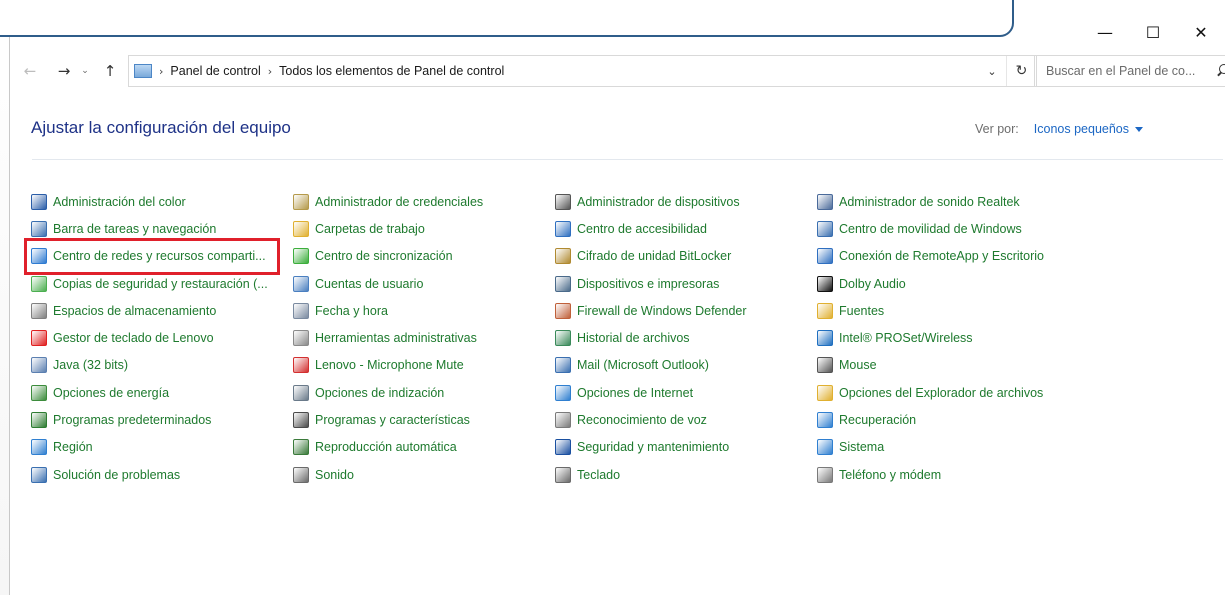 This screenshot has width=1225, height=595. Describe the element at coordinates (686, 201) in the screenshot. I see `control-panel-item: Administrador de dispositivos` at that location.